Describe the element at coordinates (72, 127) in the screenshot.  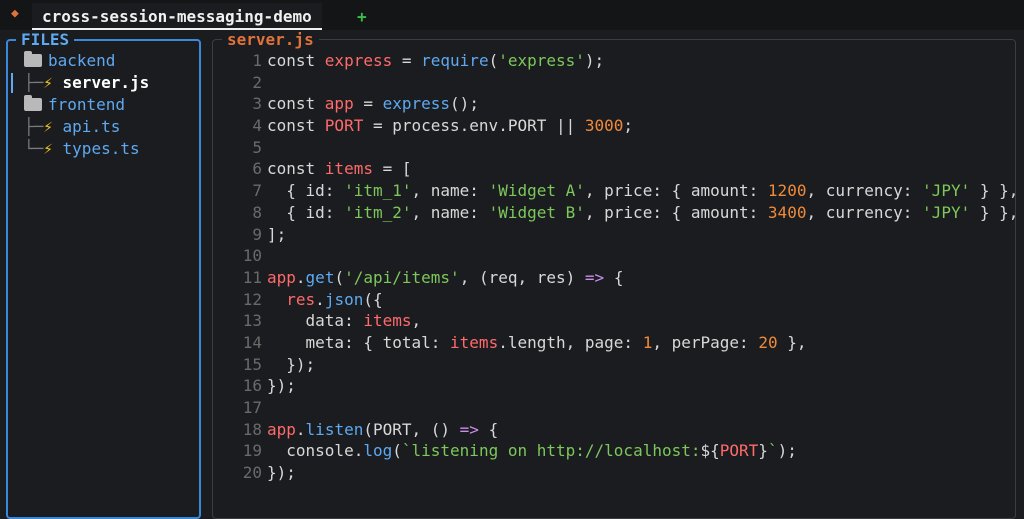
I see `tree-file-api.ts: ├─⚡ api.ts` at that location.